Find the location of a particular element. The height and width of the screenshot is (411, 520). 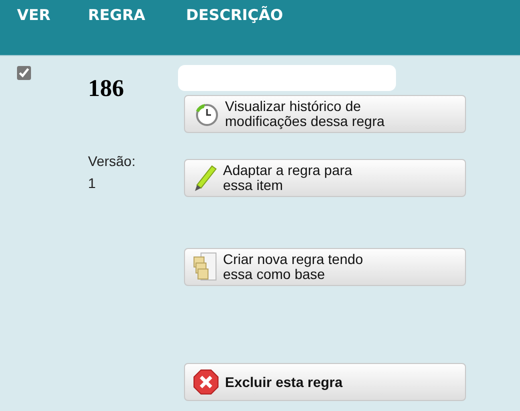

column-header: REGRA is located at coordinates (117, 15).